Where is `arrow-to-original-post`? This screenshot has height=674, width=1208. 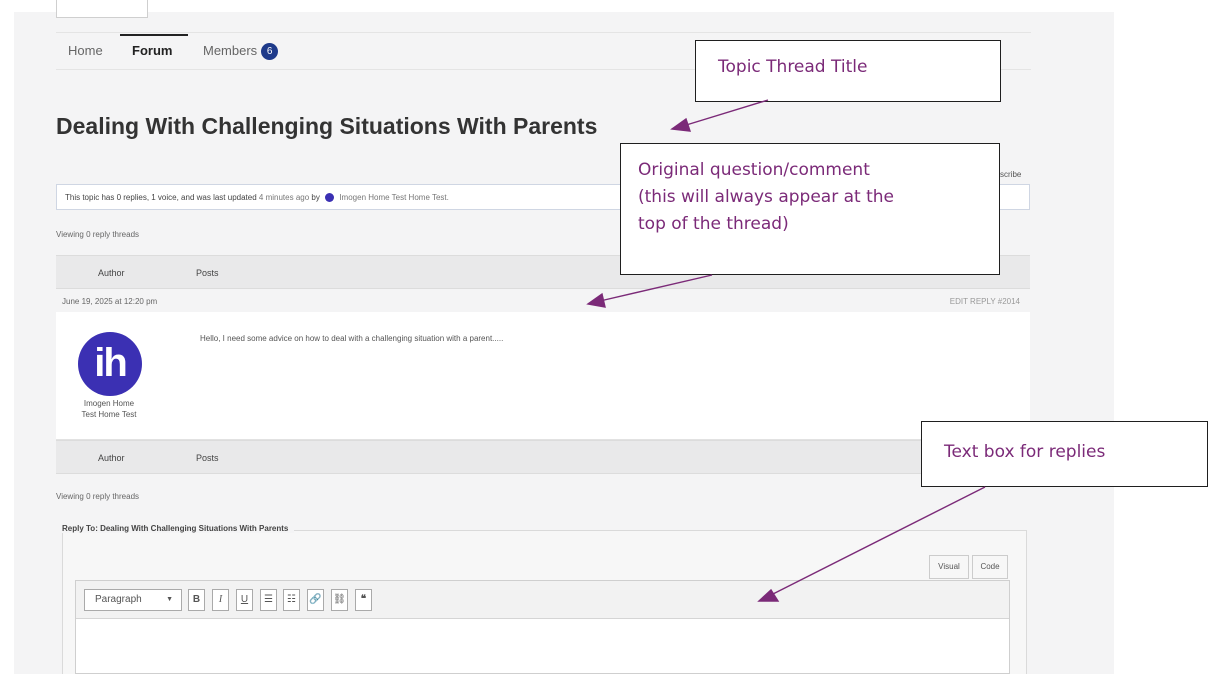
arrow-to-original-post is located at coordinates (649, 291).